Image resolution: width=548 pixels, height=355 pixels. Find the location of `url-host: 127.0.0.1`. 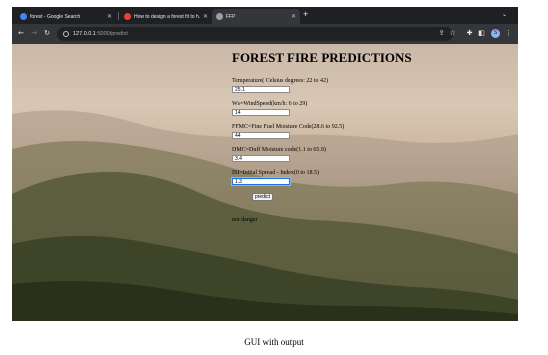

url-host: 127.0.0.1 is located at coordinates (84, 34).